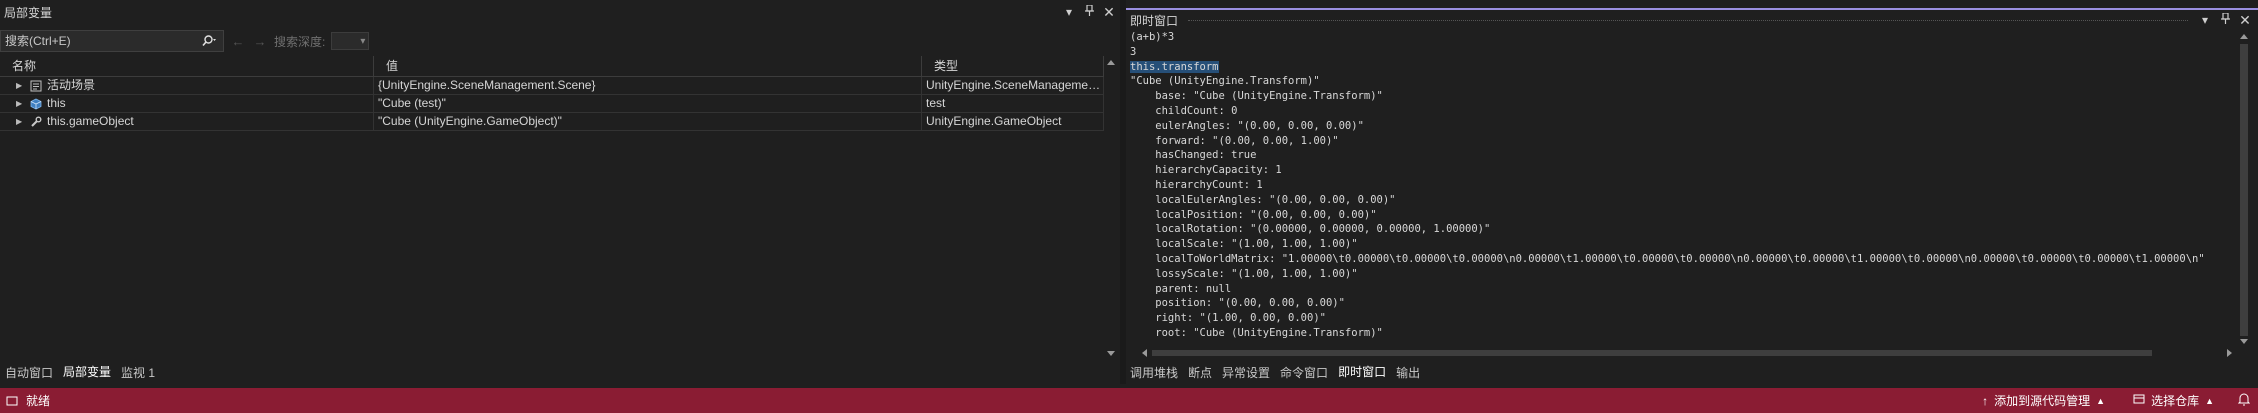 This screenshot has height=413, width=2258. Describe the element at coordinates (2120, 400) in the screenshot. I see `source-control-area: ↑ 添加到源代码管理 ▲ 选择仓库 ▲` at that location.